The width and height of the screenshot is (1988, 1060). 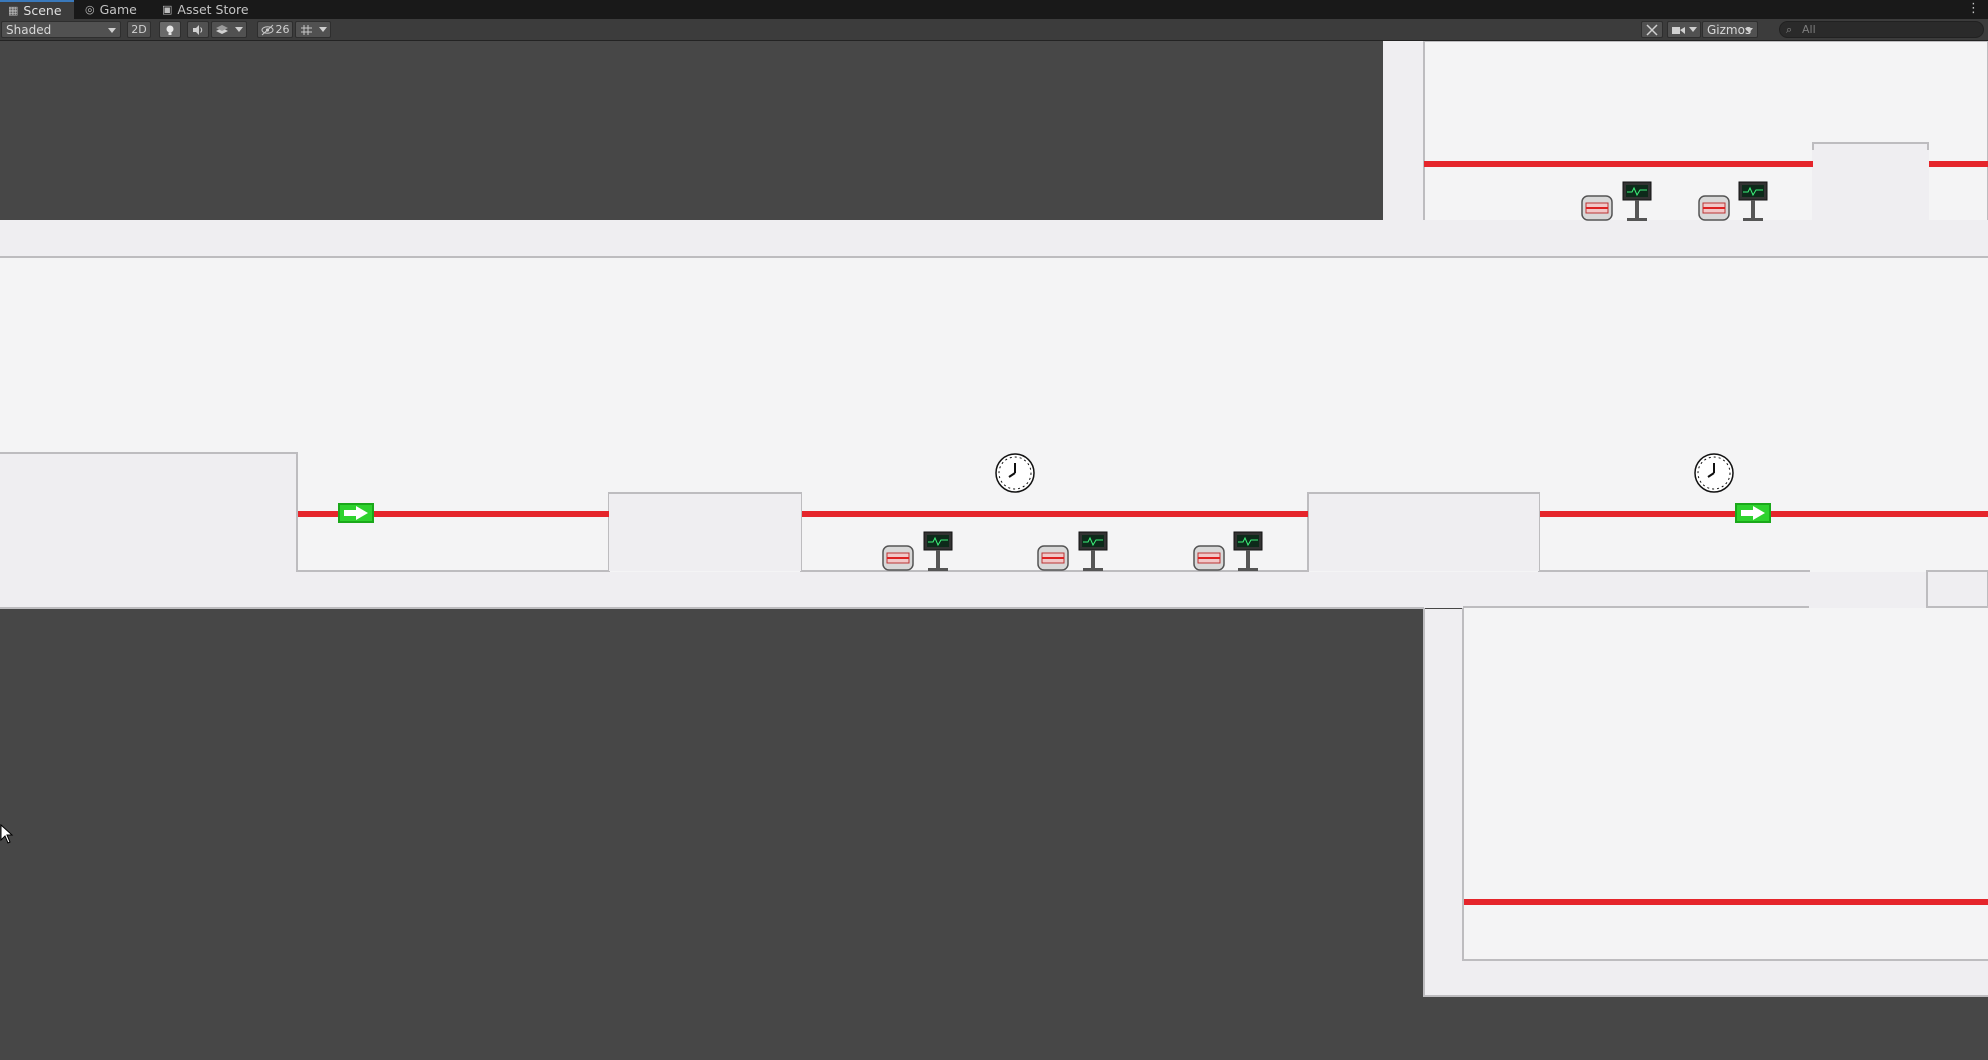 What do you see at coordinates (7, 834) in the screenshot?
I see `mouse-cursor-icon` at bounding box center [7, 834].